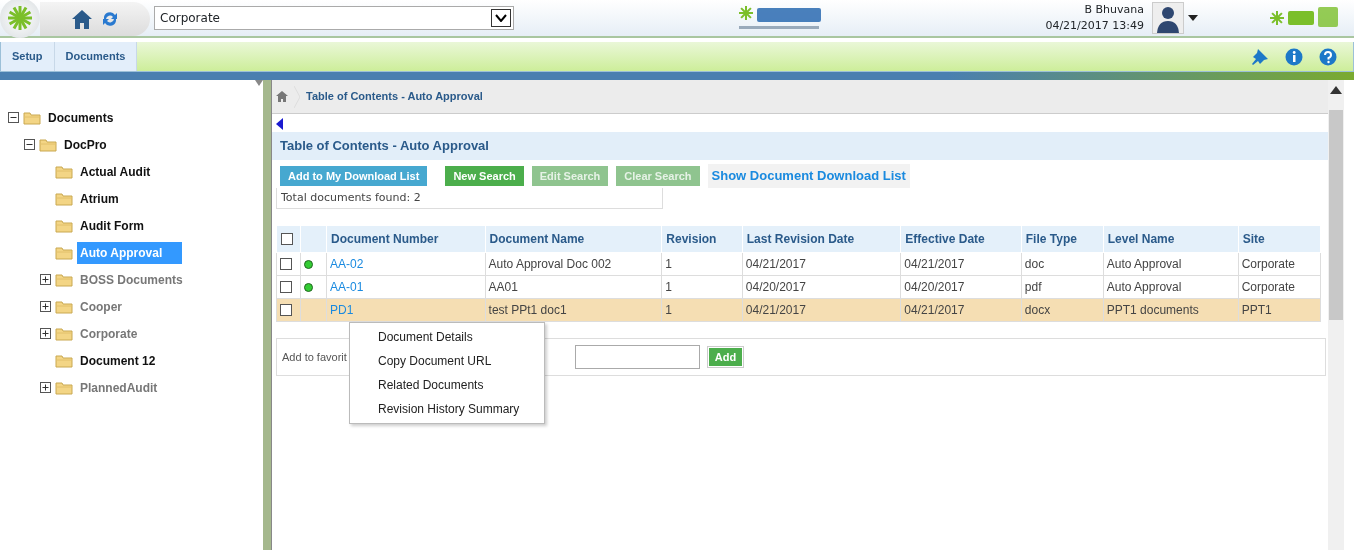  Describe the element at coordinates (287, 239) in the screenshot. I see `select-all-checkbox` at that location.